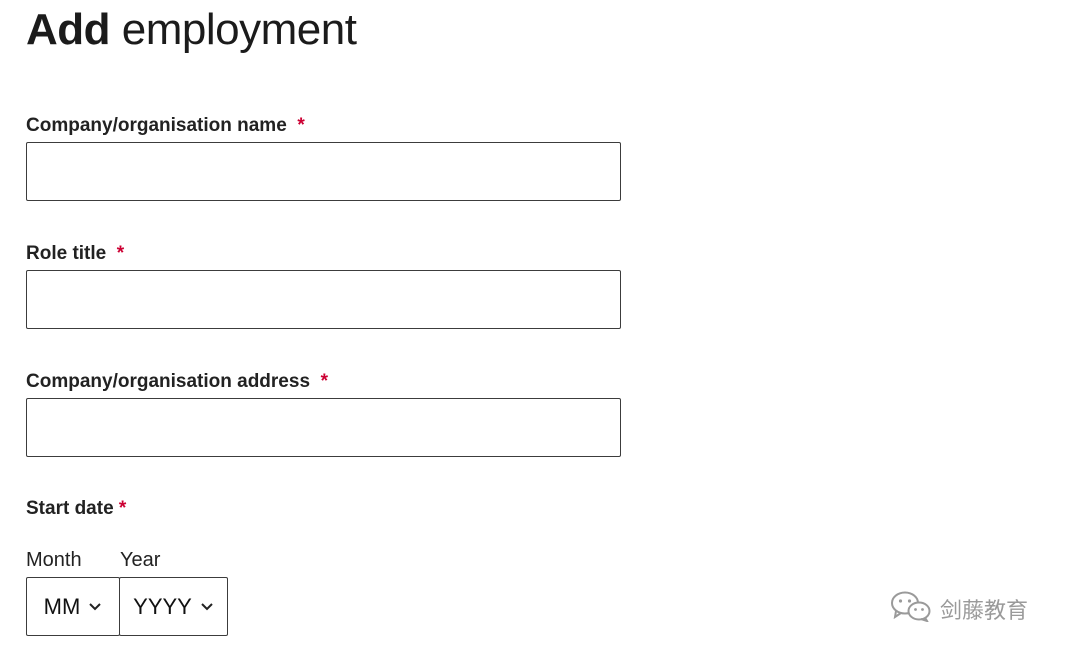  What do you see at coordinates (68, 29) in the screenshot?
I see `page-title-bold: Add` at bounding box center [68, 29].